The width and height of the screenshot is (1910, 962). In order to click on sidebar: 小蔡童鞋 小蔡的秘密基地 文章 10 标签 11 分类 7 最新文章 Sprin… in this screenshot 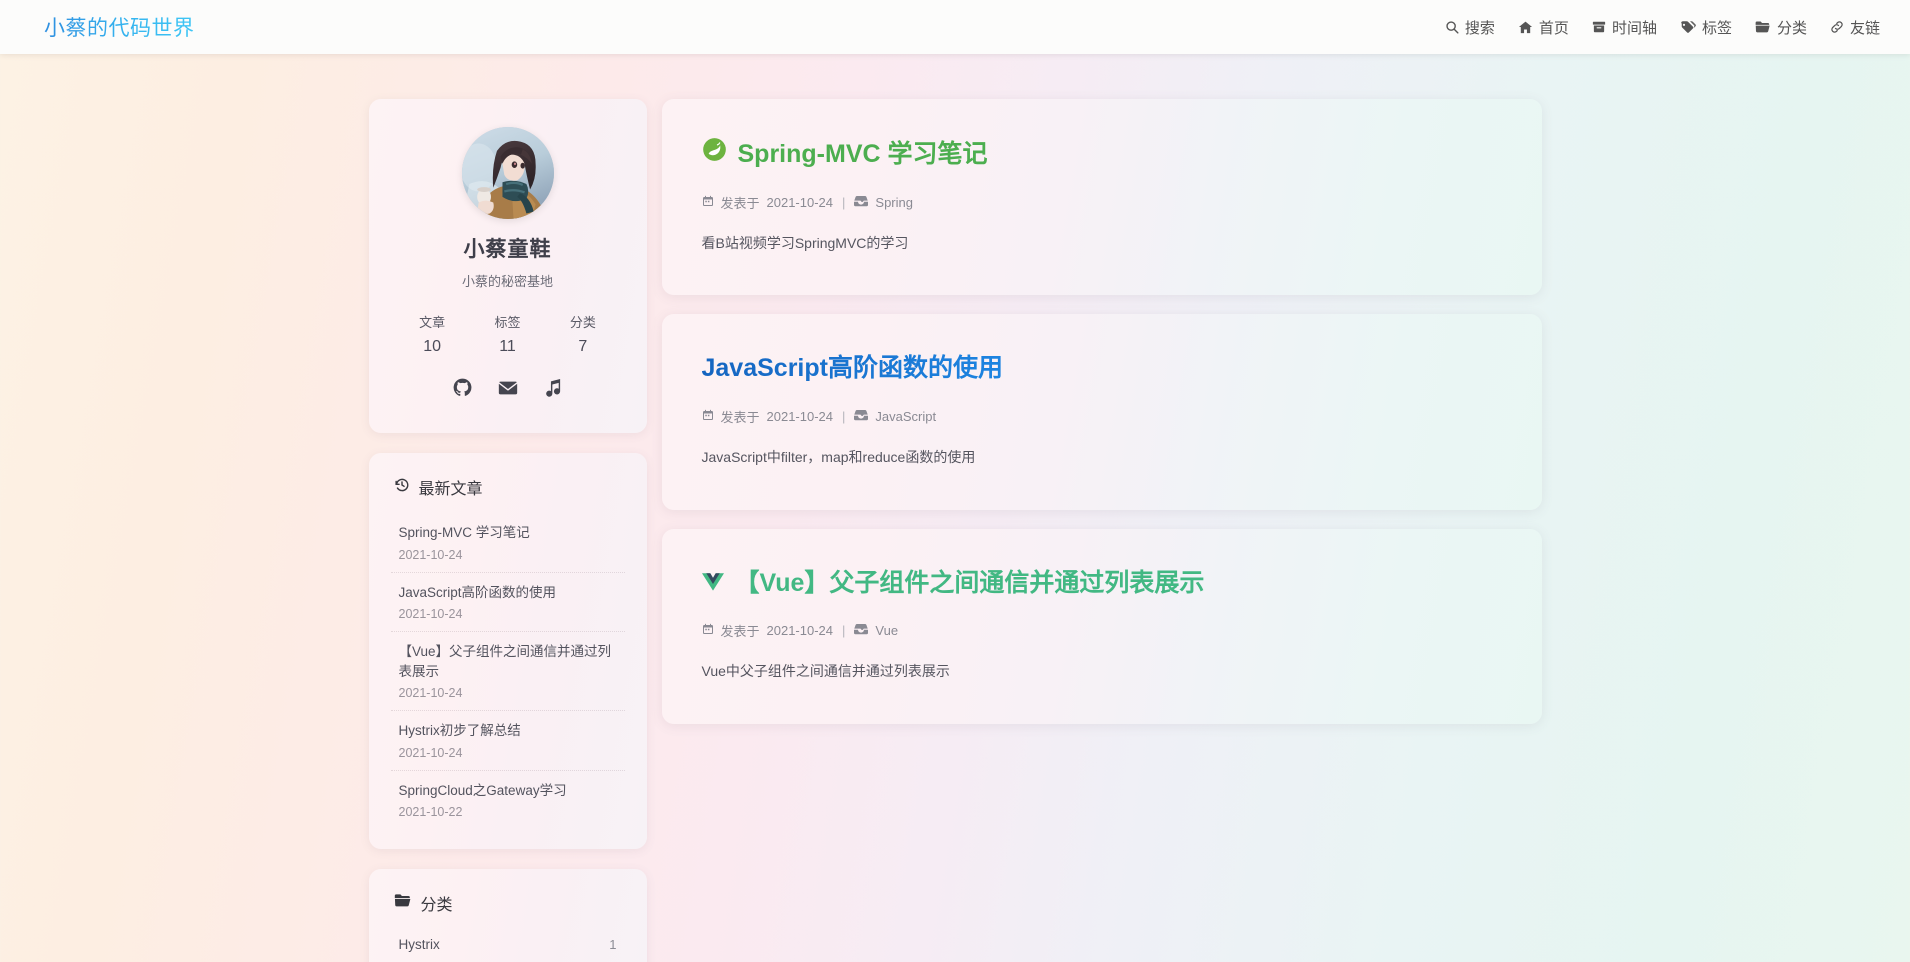, I will do `click(507, 530)`.